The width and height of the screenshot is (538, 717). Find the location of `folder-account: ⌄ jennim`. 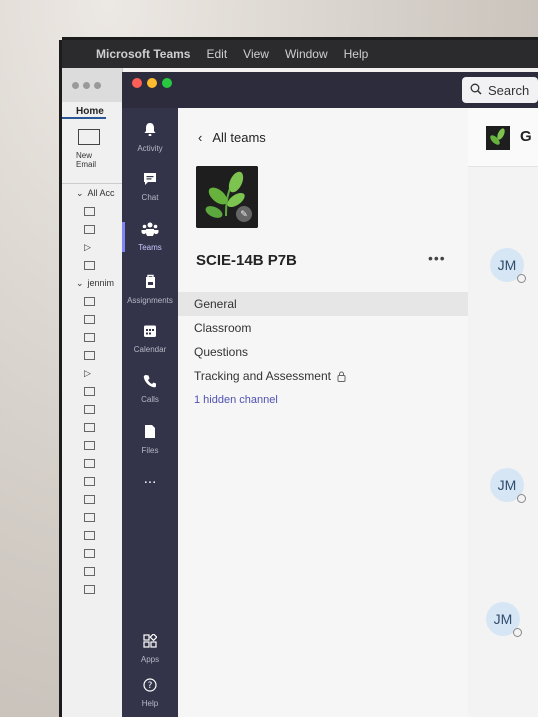

folder-account: ⌄ jennim is located at coordinates (92, 283).